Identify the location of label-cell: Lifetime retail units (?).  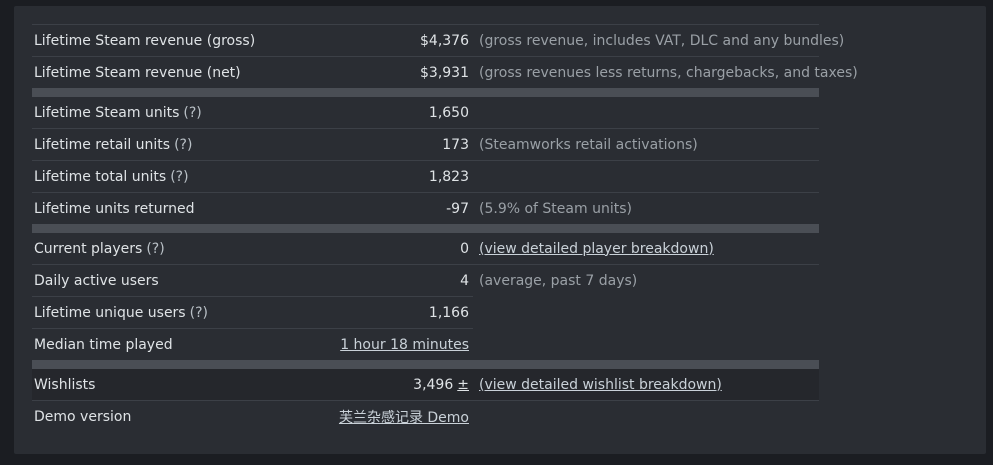
(242, 144).